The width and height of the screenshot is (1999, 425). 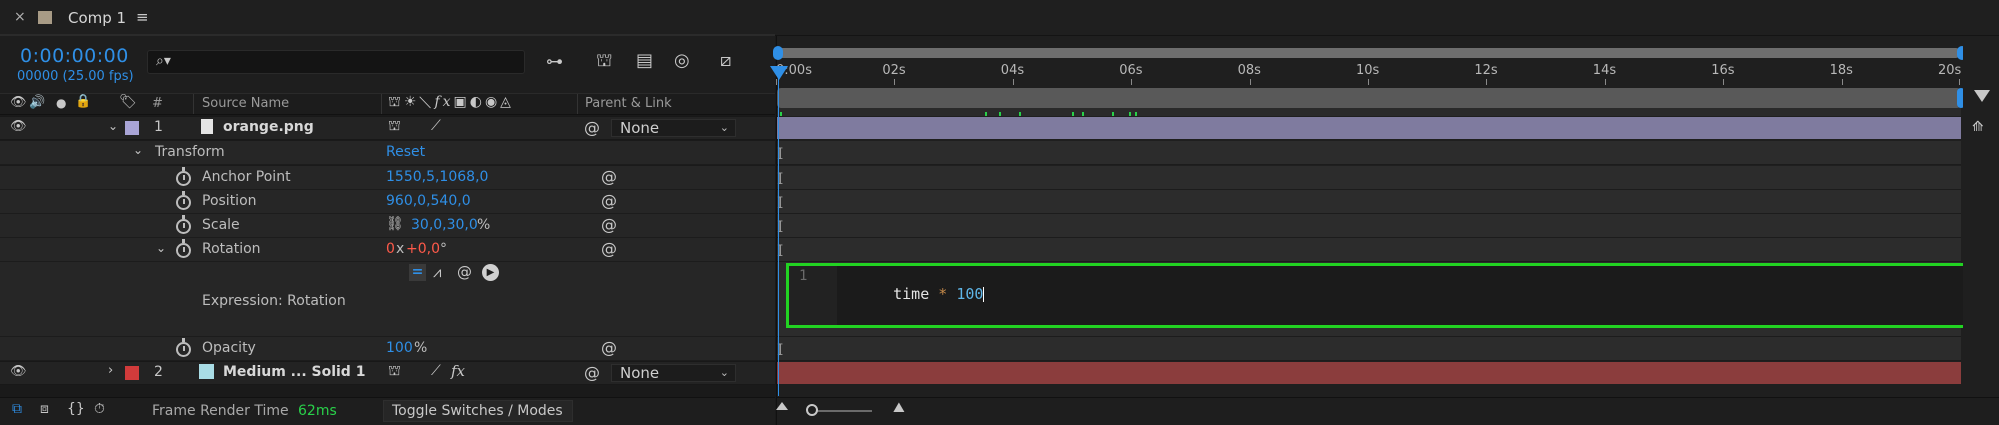 I want to click on layer-bar-solid, so click(x=1369, y=373).